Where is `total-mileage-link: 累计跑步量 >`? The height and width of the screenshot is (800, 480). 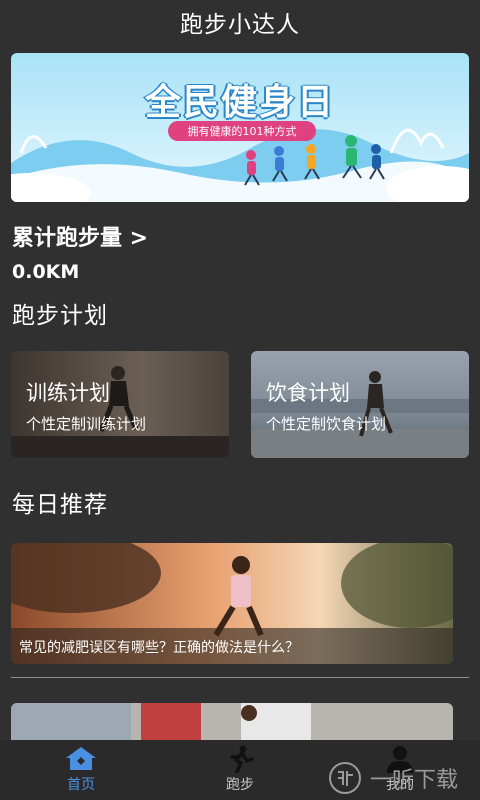
total-mileage-link: 累计跑步量 > is located at coordinates (80, 236).